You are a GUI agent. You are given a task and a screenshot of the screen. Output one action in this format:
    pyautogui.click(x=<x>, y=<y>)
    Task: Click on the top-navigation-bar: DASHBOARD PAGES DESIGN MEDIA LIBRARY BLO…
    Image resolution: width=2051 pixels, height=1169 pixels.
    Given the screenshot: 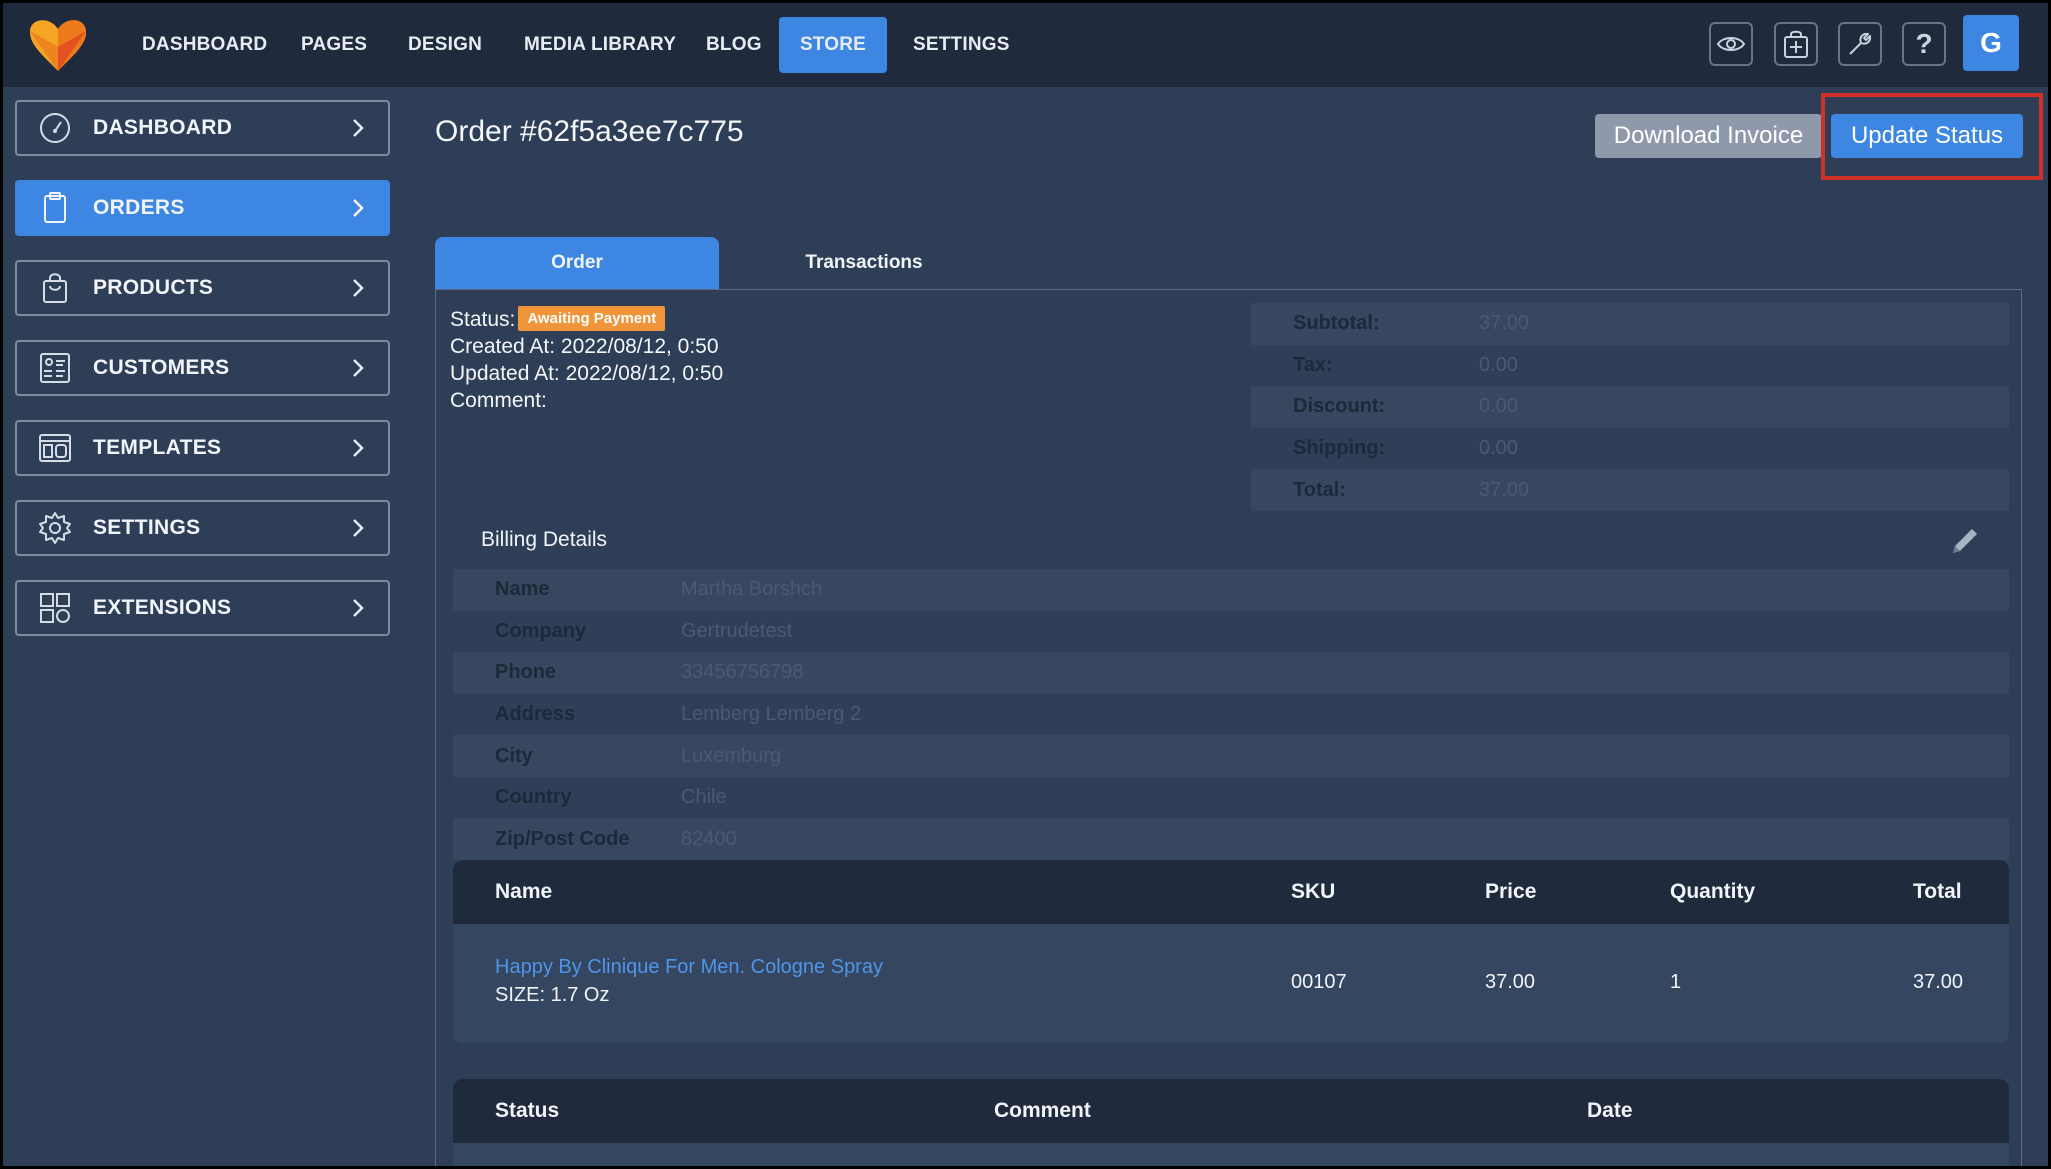 What is the action you would take?
    pyautogui.click(x=1025, y=45)
    